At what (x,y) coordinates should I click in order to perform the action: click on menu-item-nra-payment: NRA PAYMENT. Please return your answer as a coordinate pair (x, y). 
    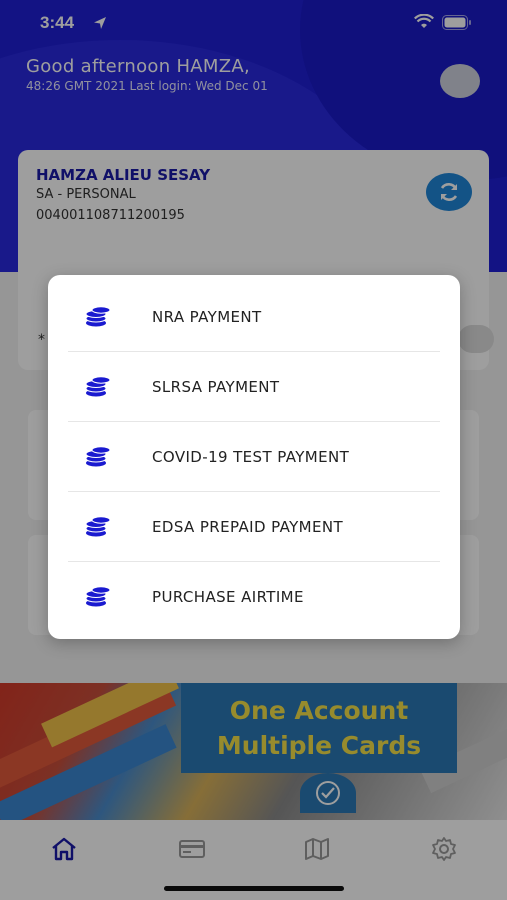
    Looking at the image, I should click on (254, 317).